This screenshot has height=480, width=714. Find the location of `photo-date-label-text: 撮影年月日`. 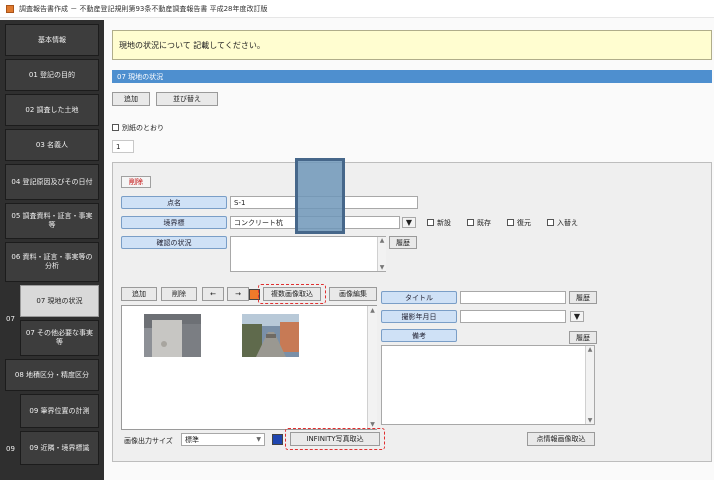

photo-date-label-text: 撮影年月日 is located at coordinates (419, 316).